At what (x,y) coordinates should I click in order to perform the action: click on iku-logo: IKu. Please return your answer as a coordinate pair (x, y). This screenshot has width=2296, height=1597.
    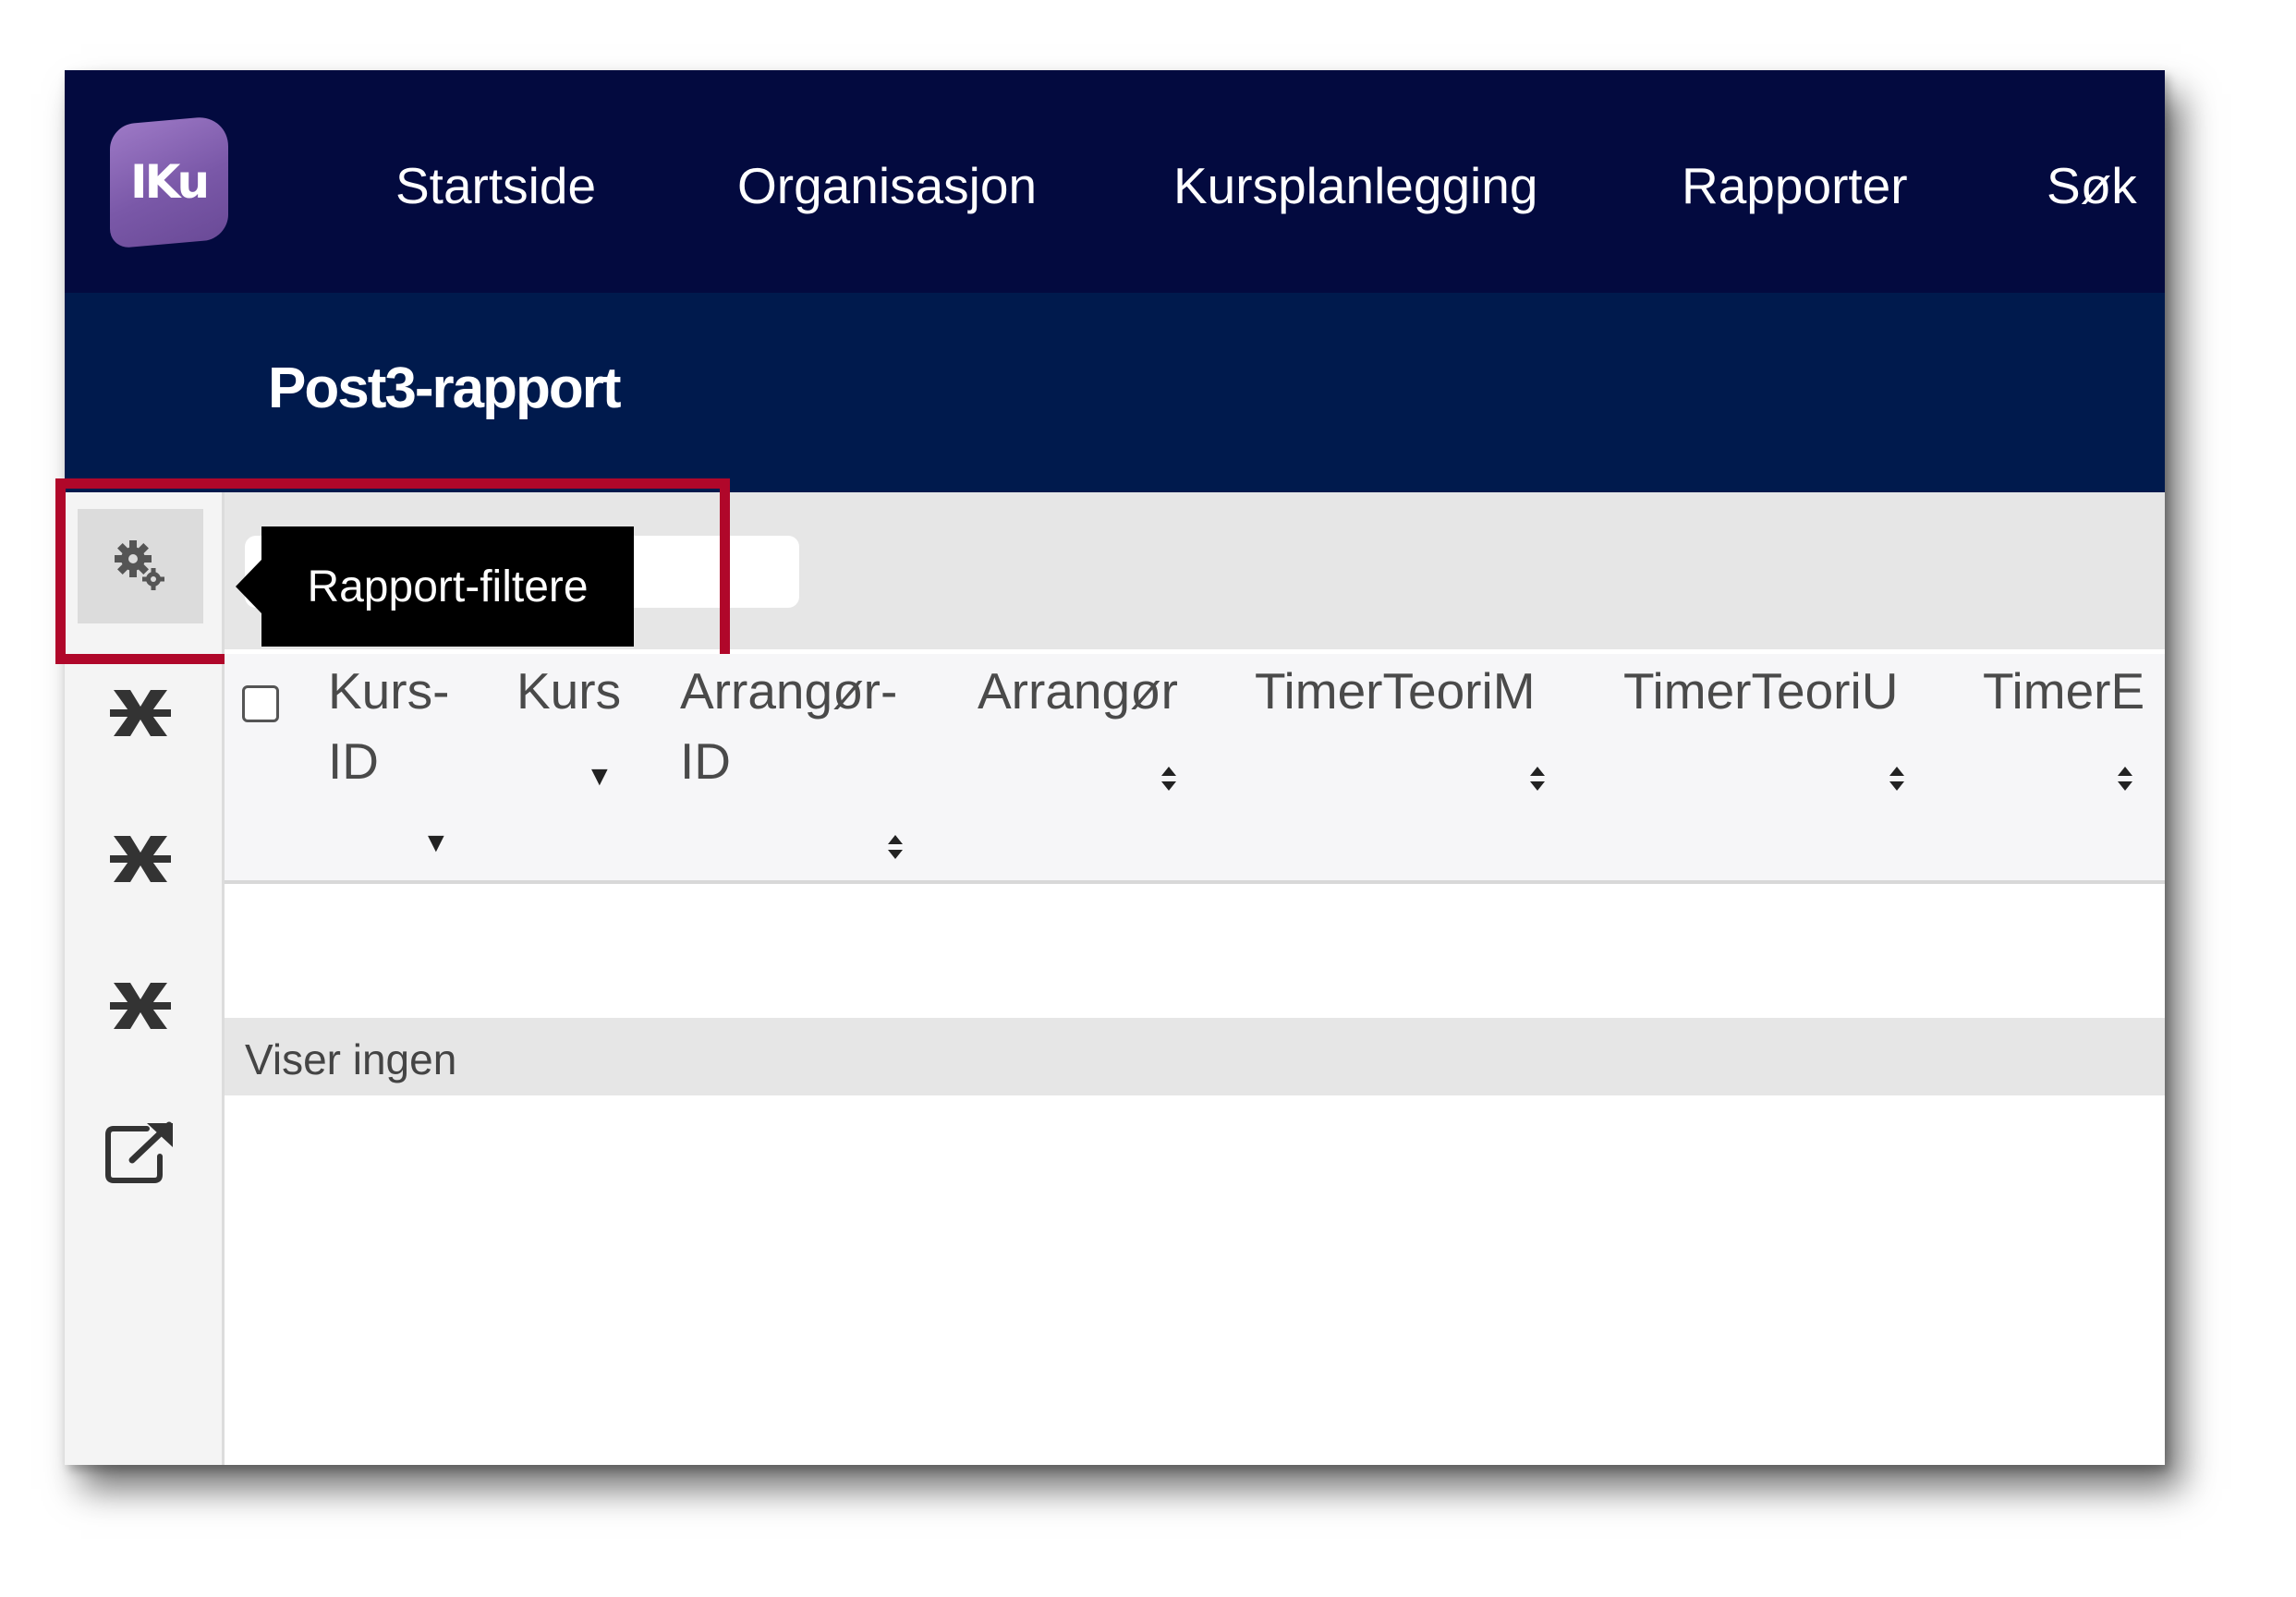
    Looking at the image, I should click on (169, 182).